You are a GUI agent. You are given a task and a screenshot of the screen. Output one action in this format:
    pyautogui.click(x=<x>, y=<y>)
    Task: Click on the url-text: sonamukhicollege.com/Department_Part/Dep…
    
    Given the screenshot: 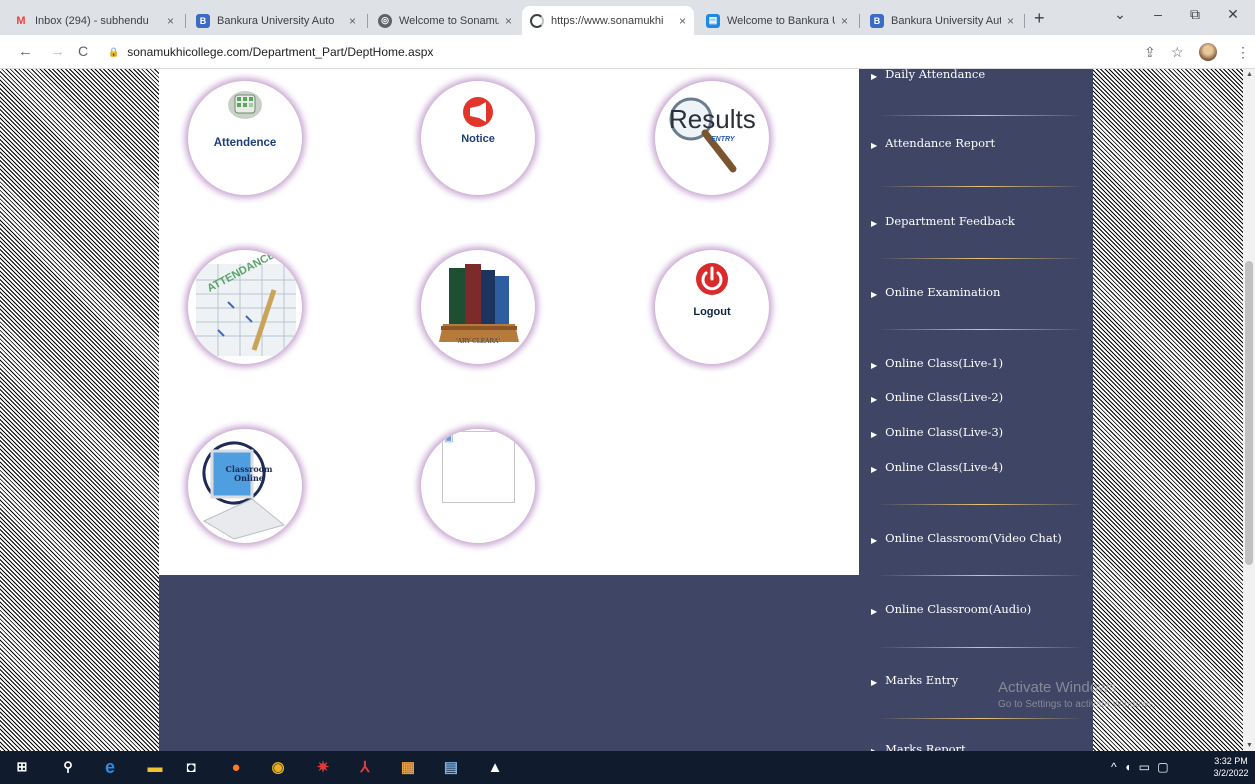 What is the action you would take?
    pyautogui.click(x=280, y=52)
    